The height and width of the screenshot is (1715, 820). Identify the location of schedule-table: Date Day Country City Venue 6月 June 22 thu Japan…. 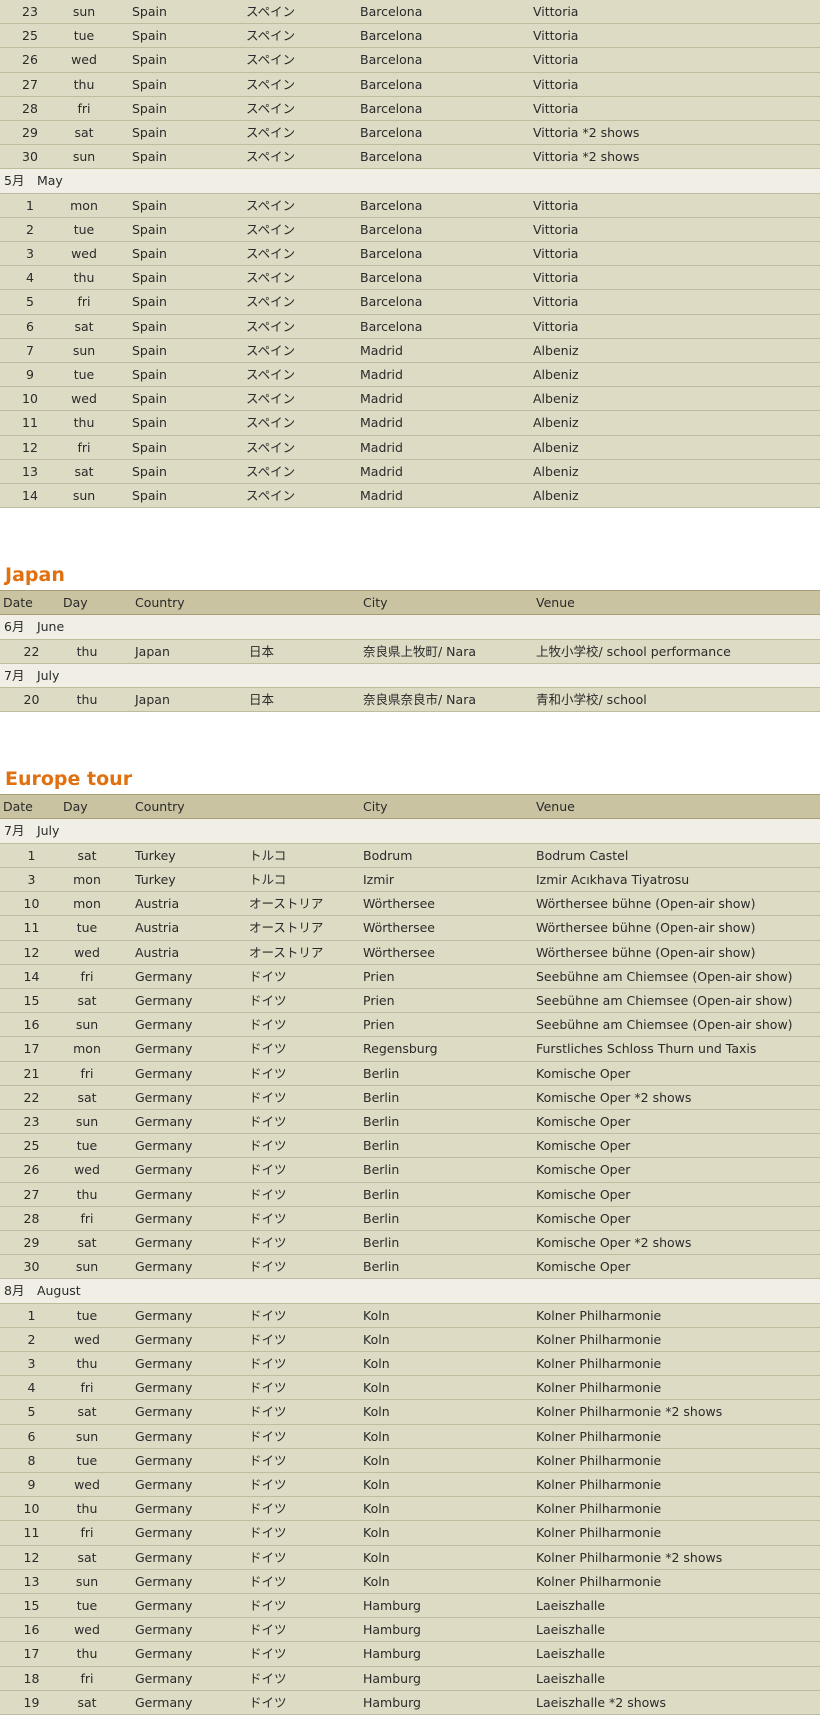
(410, 651).